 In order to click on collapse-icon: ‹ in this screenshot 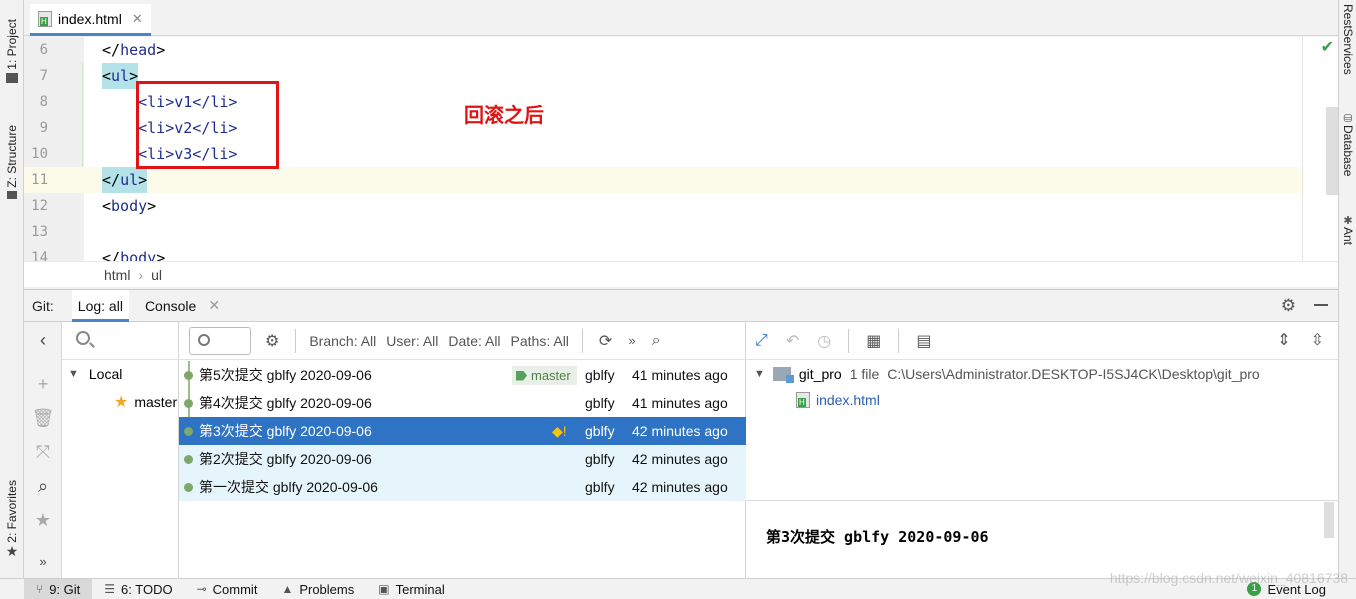, I will do `click(43, 340)`.